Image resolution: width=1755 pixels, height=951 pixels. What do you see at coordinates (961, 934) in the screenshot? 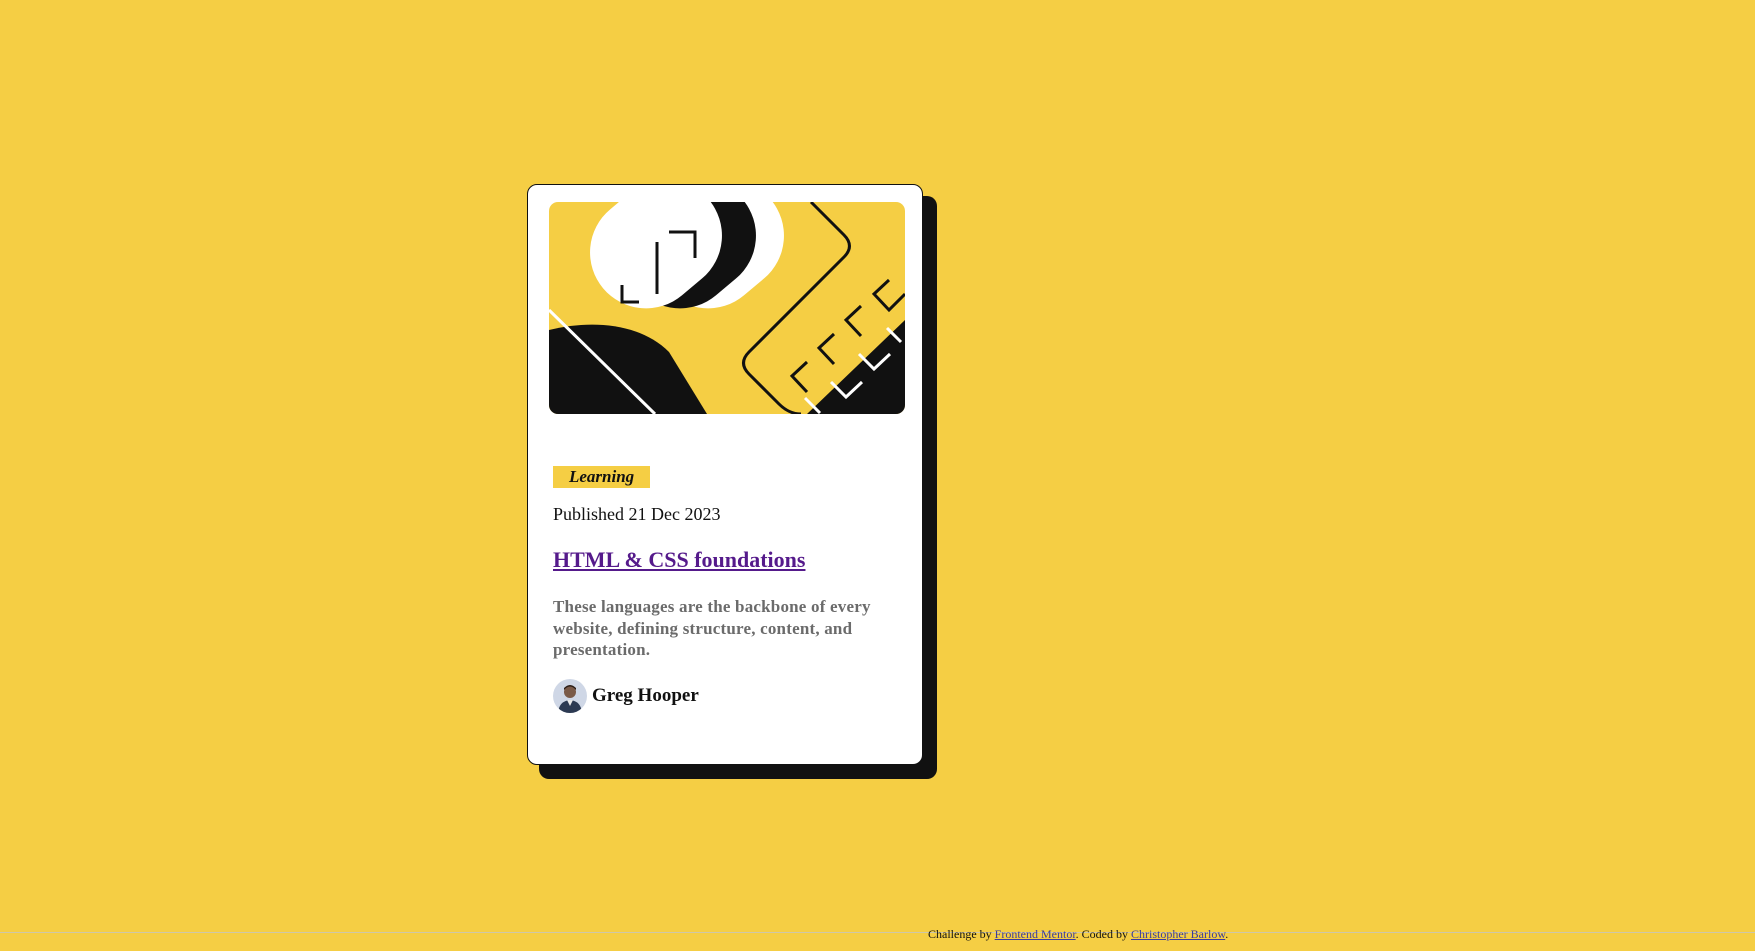
I see `attribution-prefix: Challenge by` at bounding box center [961, 934].